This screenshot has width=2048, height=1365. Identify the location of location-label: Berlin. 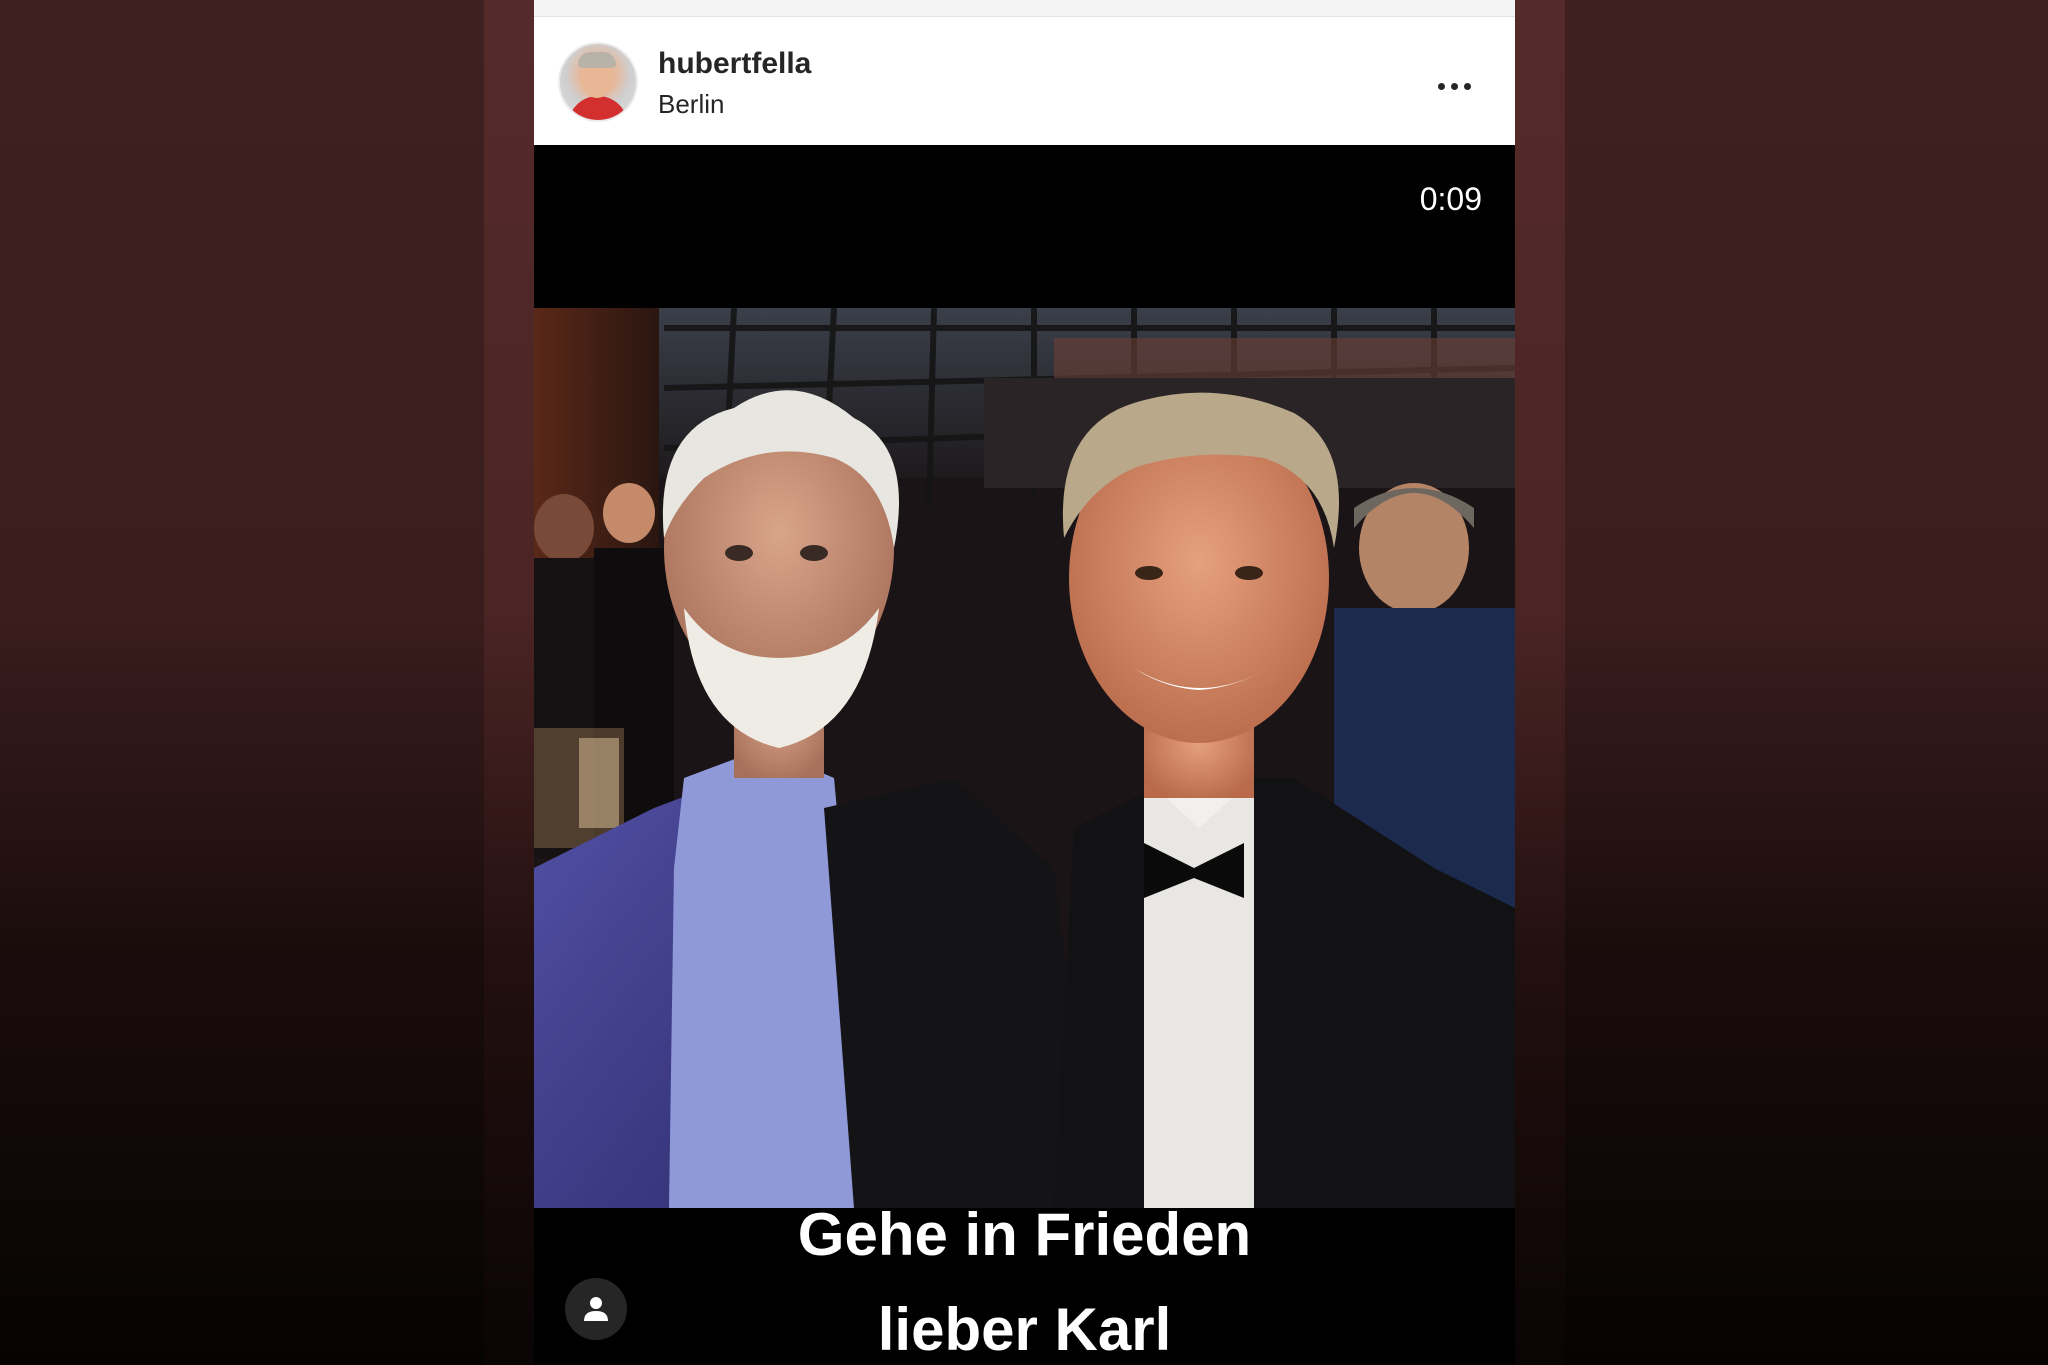
(691, 104).